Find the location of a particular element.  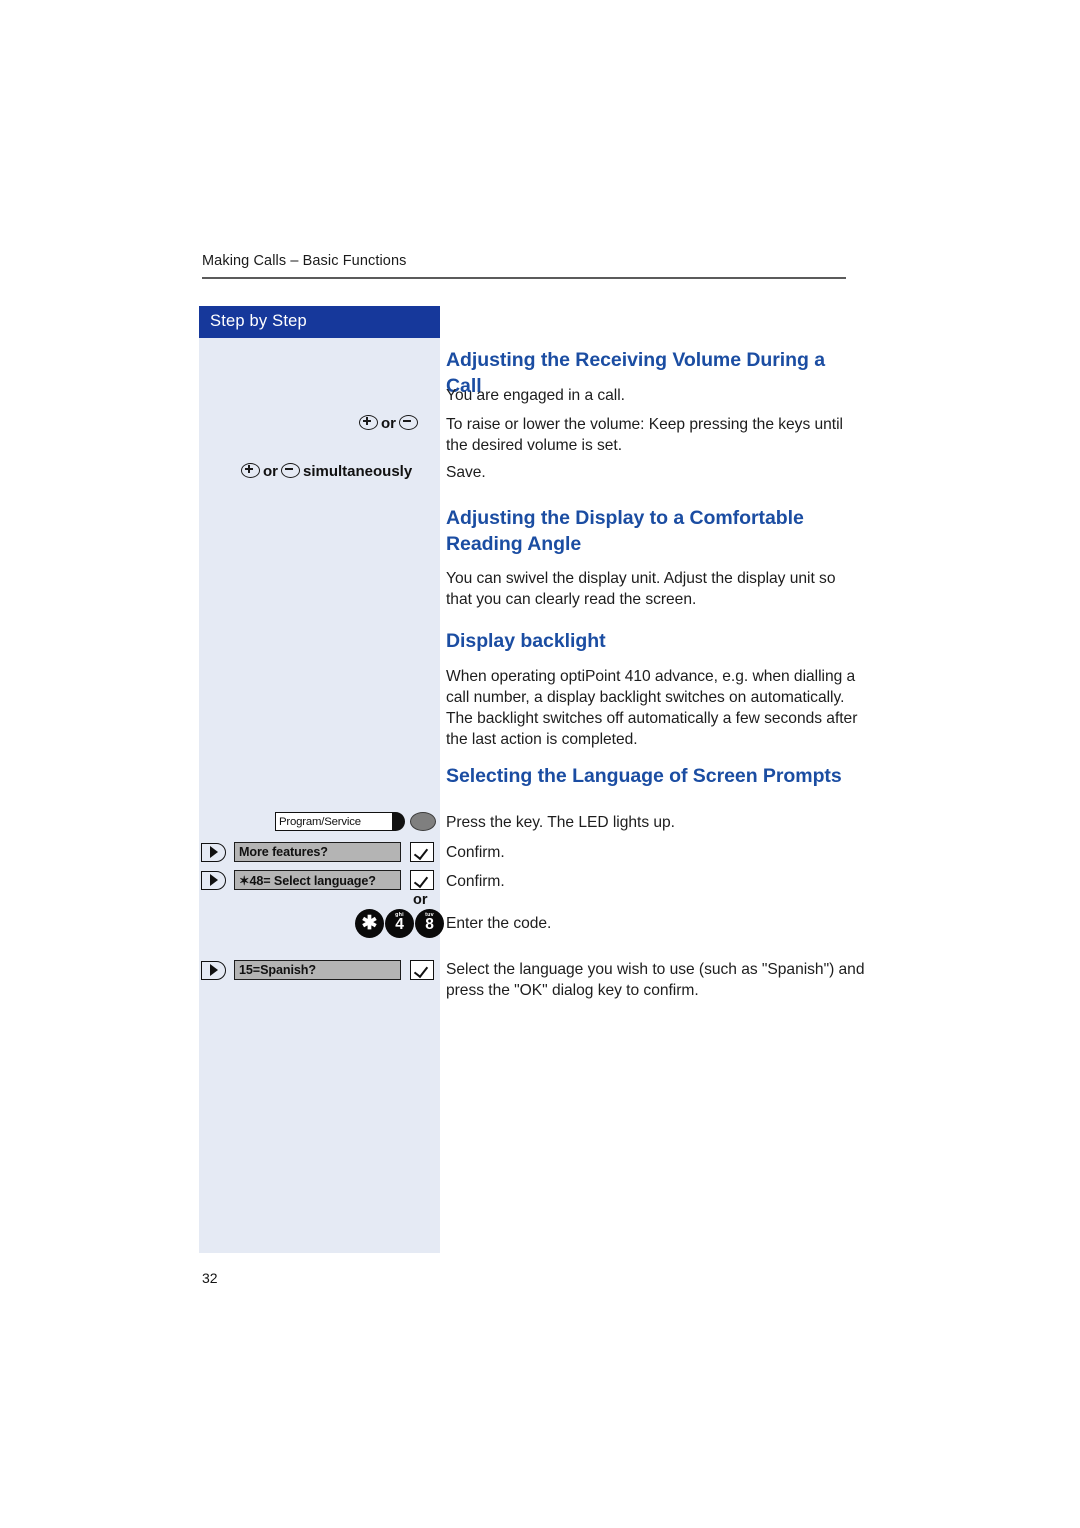

section-heading-select-language: Selecting the Language of Screen Prompts is located at coordinates (644, 776).